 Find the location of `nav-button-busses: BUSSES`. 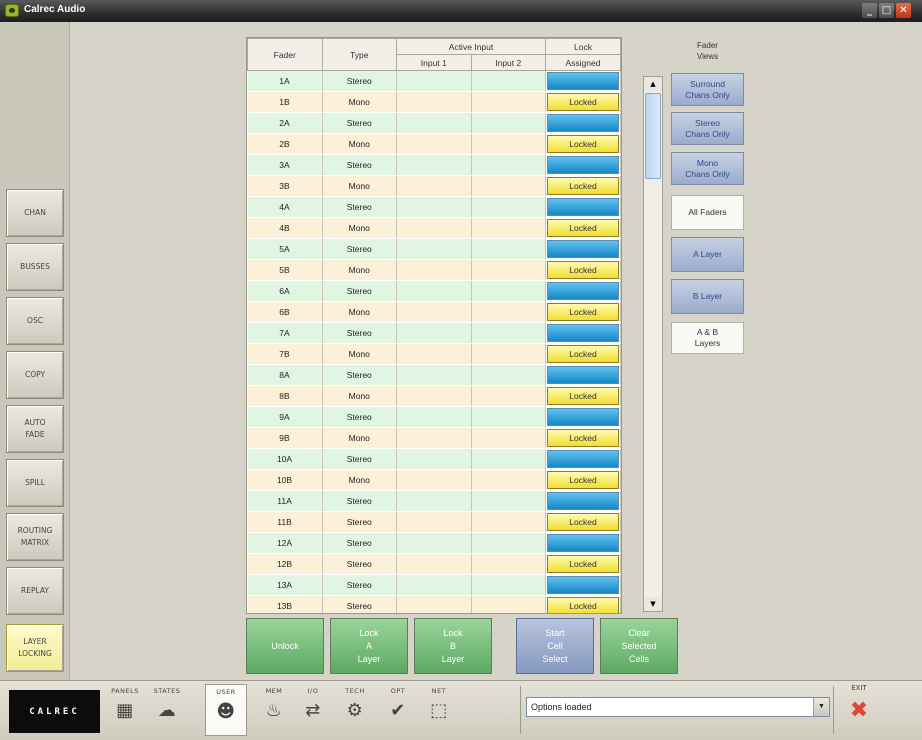

nav-button-busses: BUSSES is located at coordinates (35, 267).